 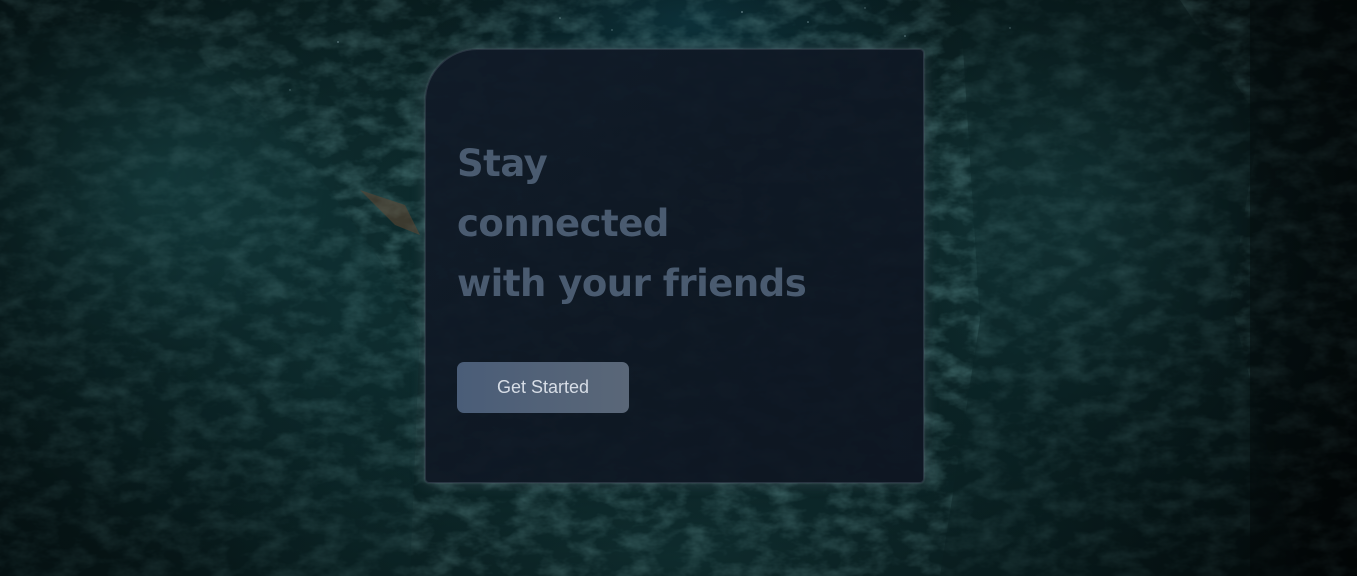 What do you see at coordinates (632, 283) in the screenshot?
I see `headline-line-3: with your friends` at bounding box center [632, 283].